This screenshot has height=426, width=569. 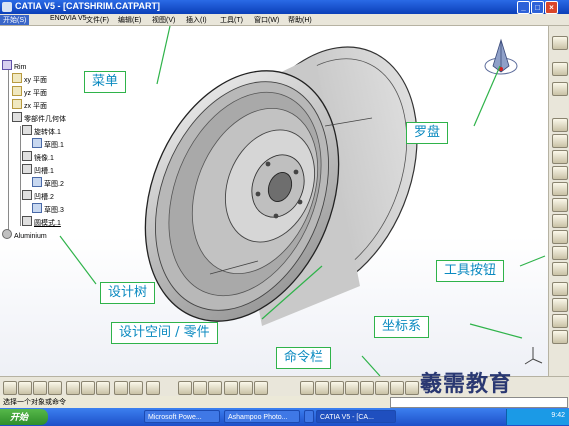 I want to click on apply-material-button, so click(x=231, y=388).